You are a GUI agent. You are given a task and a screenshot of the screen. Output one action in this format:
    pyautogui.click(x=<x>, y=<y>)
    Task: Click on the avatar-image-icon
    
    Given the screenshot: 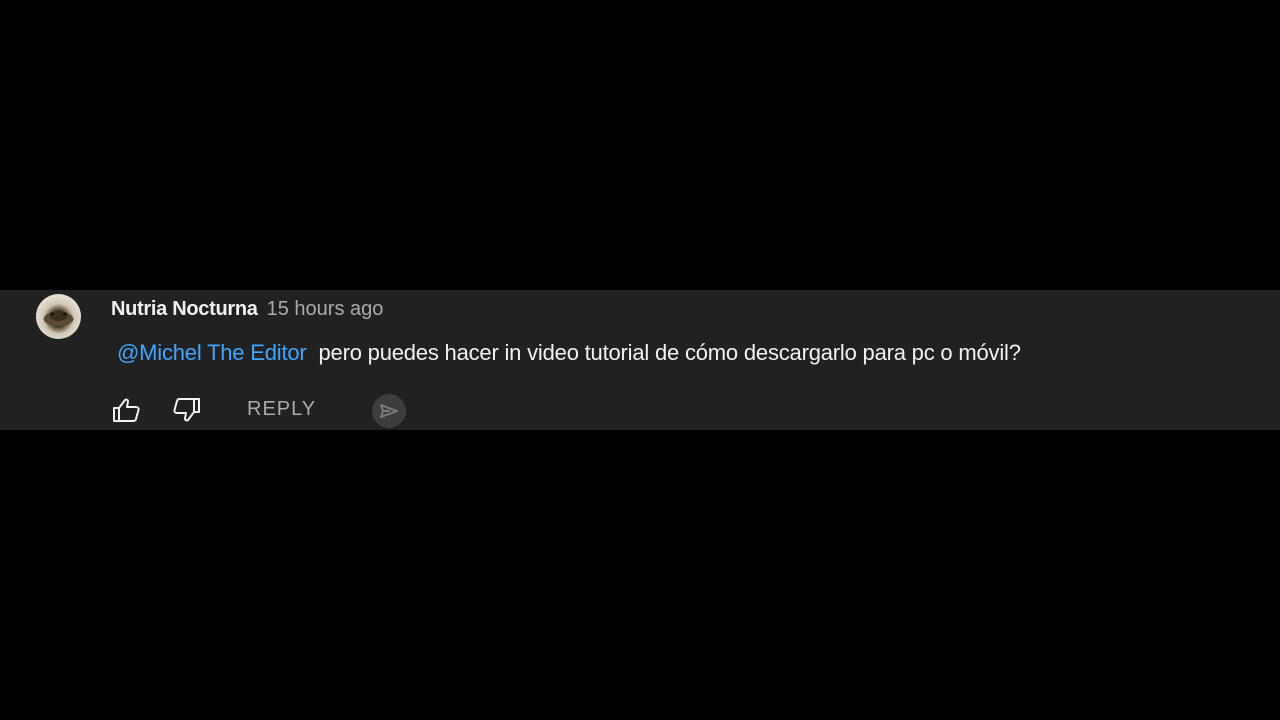 What is the action you would take?
    pyautogui.click(x=58, y=318)
    